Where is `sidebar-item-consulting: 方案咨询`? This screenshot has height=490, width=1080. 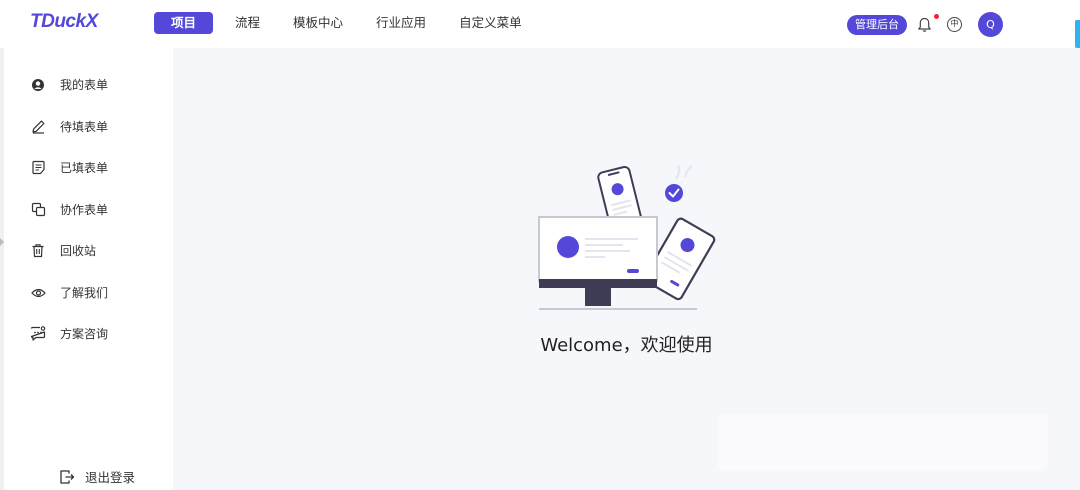
sidebar-item-consulting: 方案咨询 is located at coordinates (69, 333).